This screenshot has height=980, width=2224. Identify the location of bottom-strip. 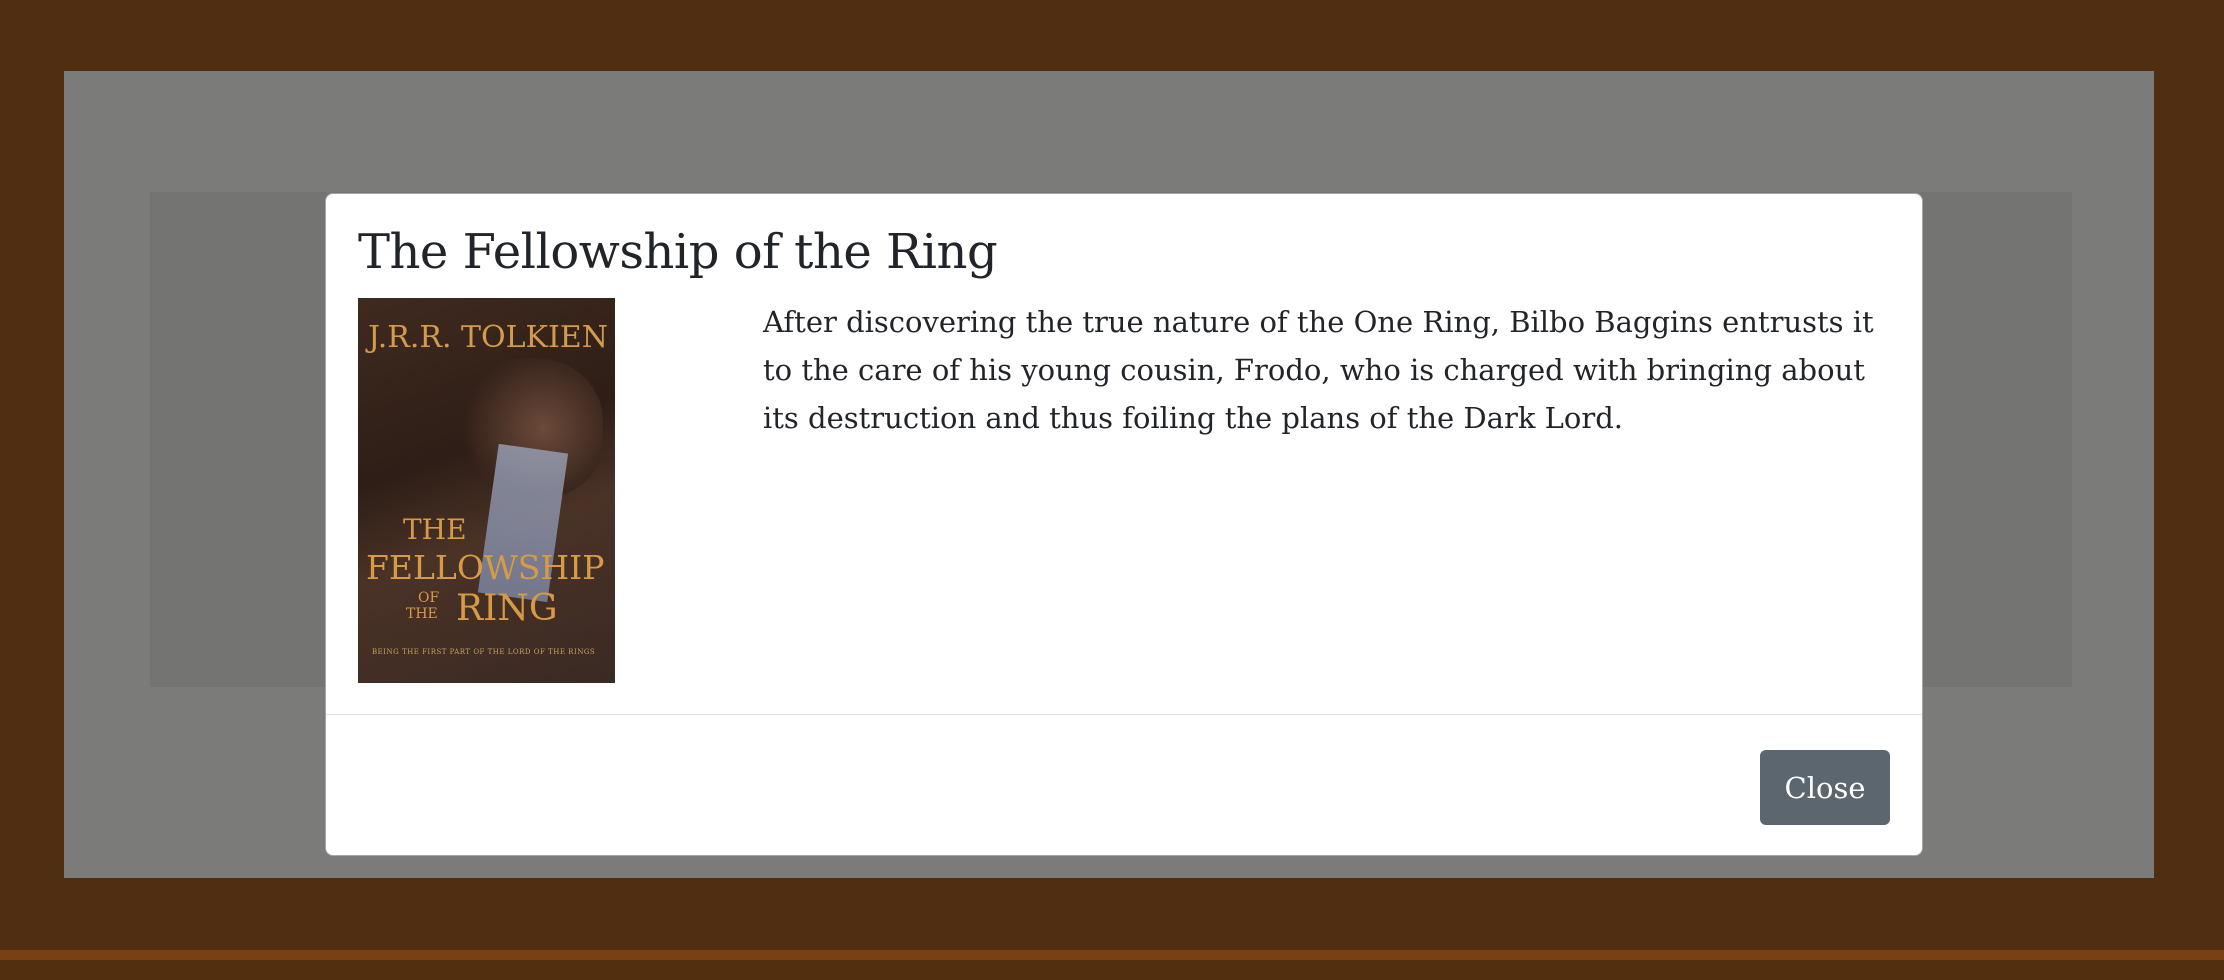
(1112, 970).